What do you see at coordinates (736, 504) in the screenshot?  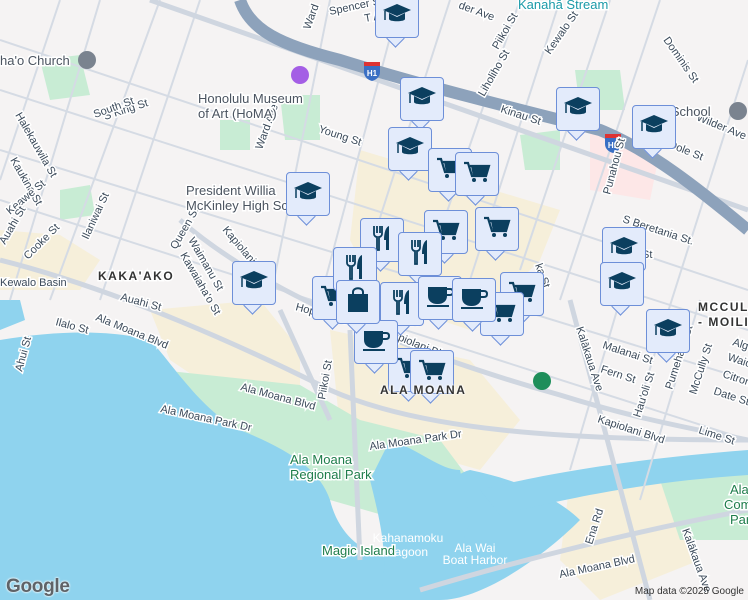 I see `svg-text: Commu` at bounding box center [736, 504].